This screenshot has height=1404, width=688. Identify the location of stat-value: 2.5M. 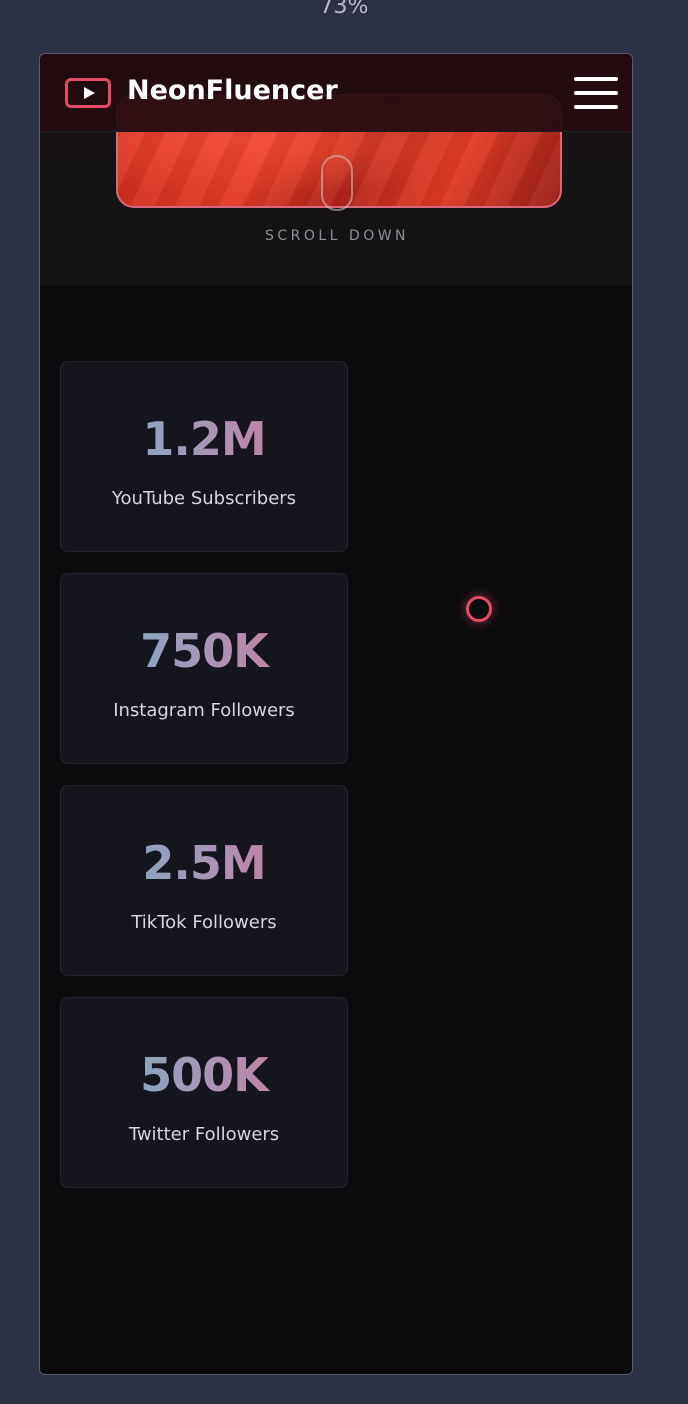
(204, 863).